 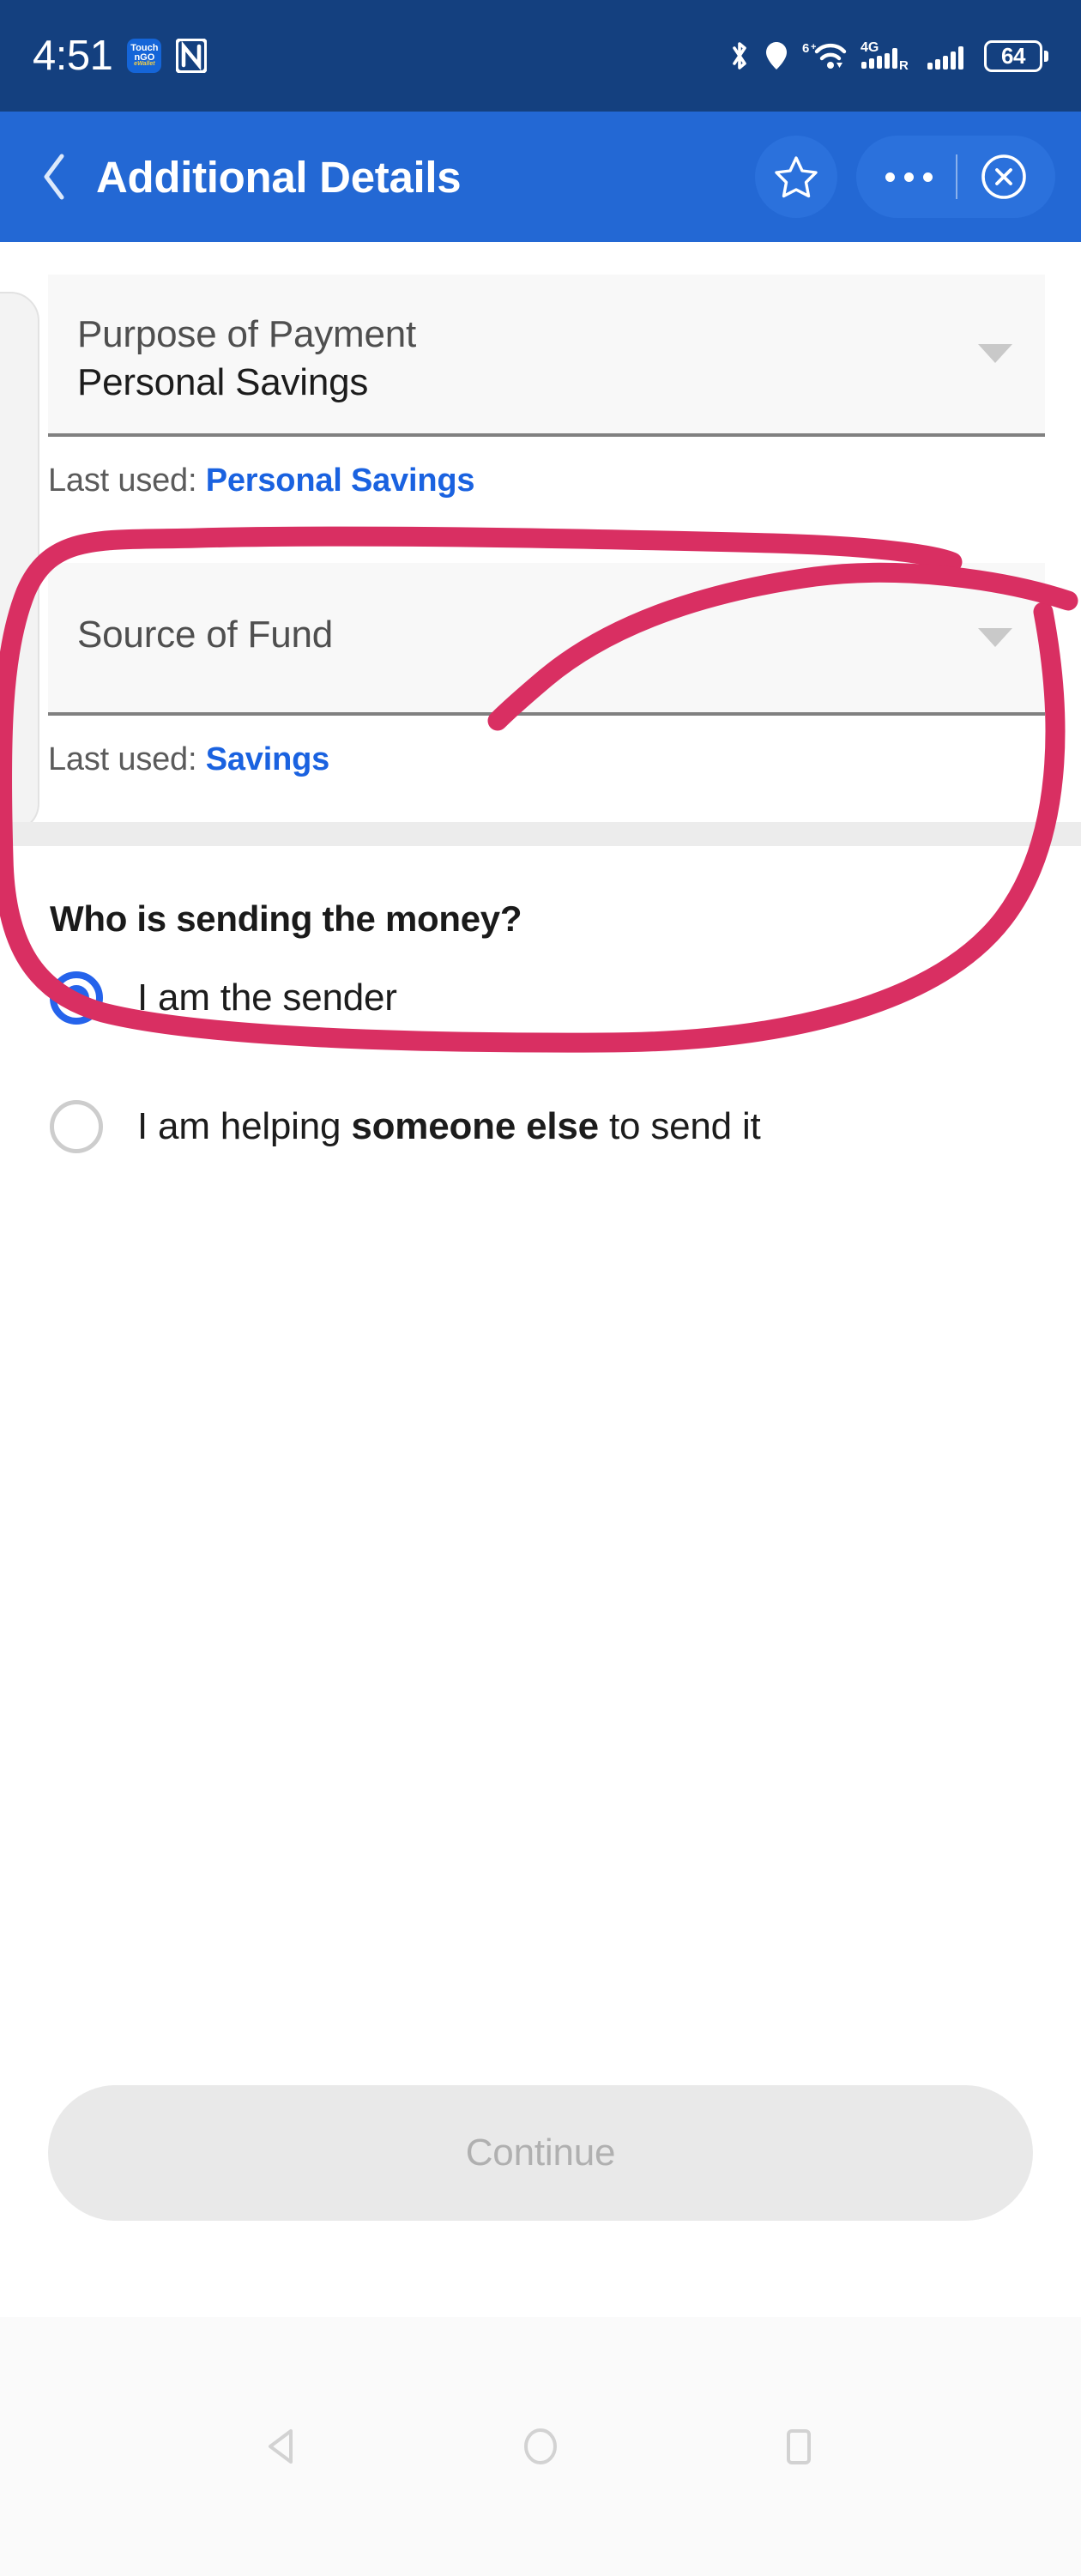 What do you see at coordinates (205, 635) in the screenshot?
I see `source-of-fund-label: Source of Fund` at bounding box center [205, 635].